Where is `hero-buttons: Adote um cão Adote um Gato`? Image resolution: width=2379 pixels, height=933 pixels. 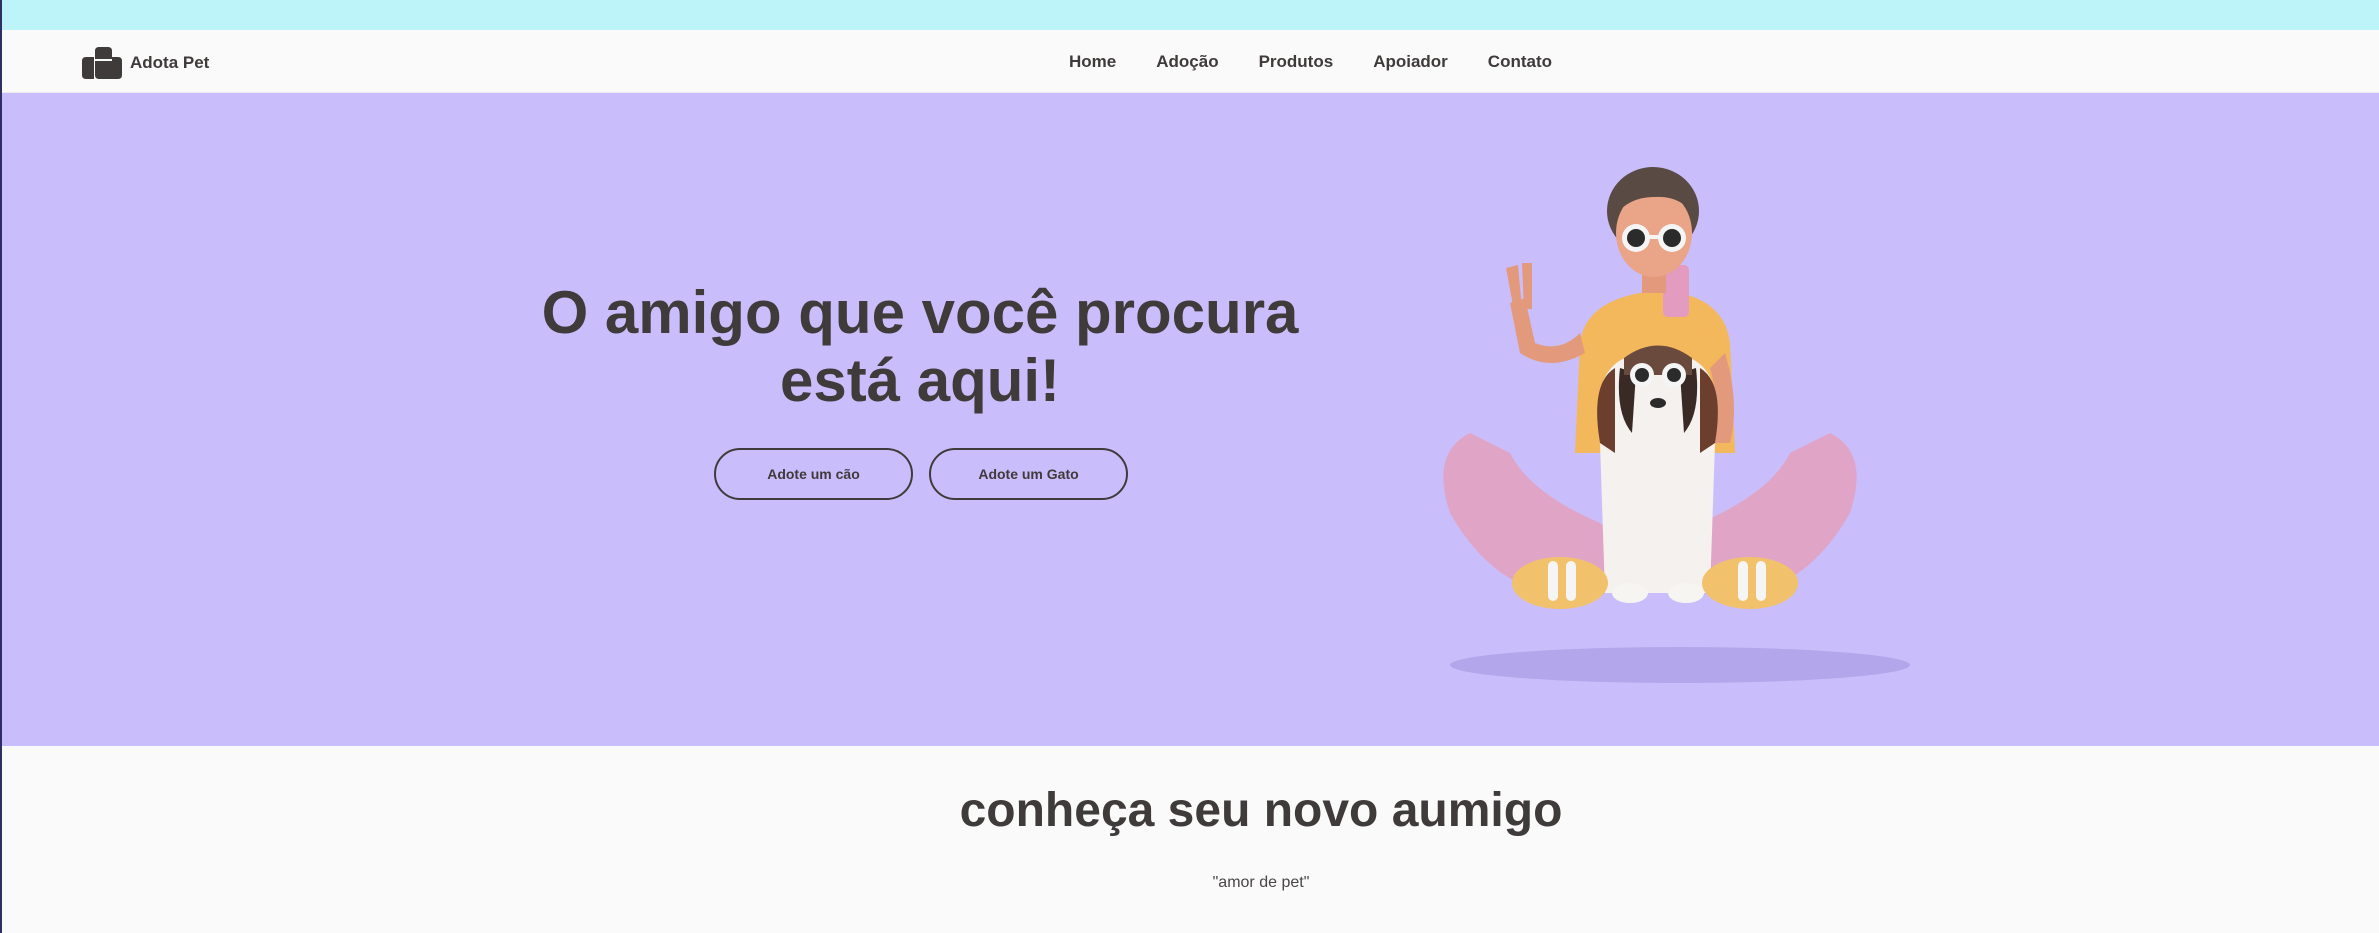
hero-buttons: Adote um cão Adote um Gato is located at coordinates (921, 474).